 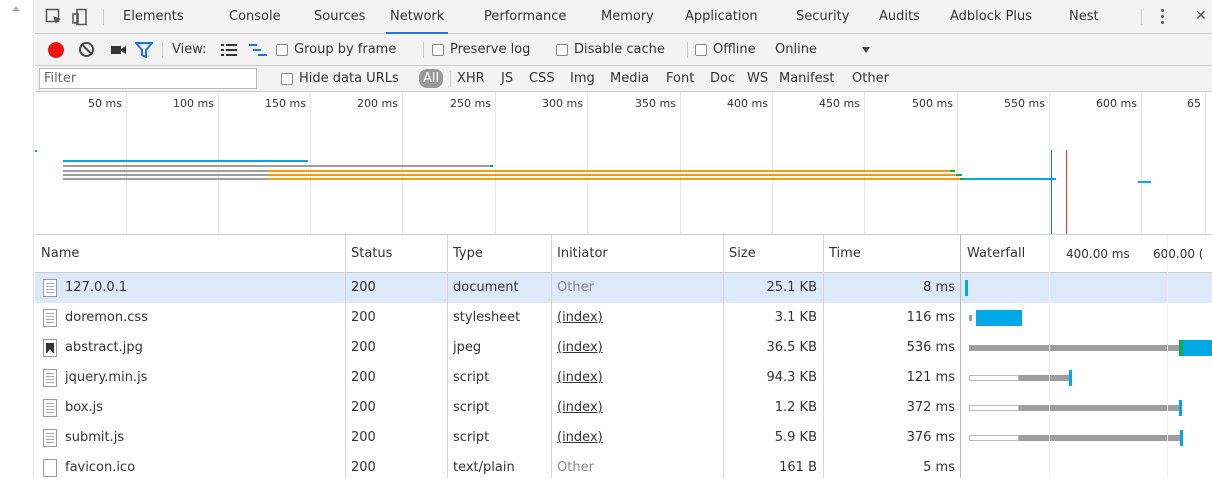 I want to click on tab-network: Network, so click(x=417, y=17).